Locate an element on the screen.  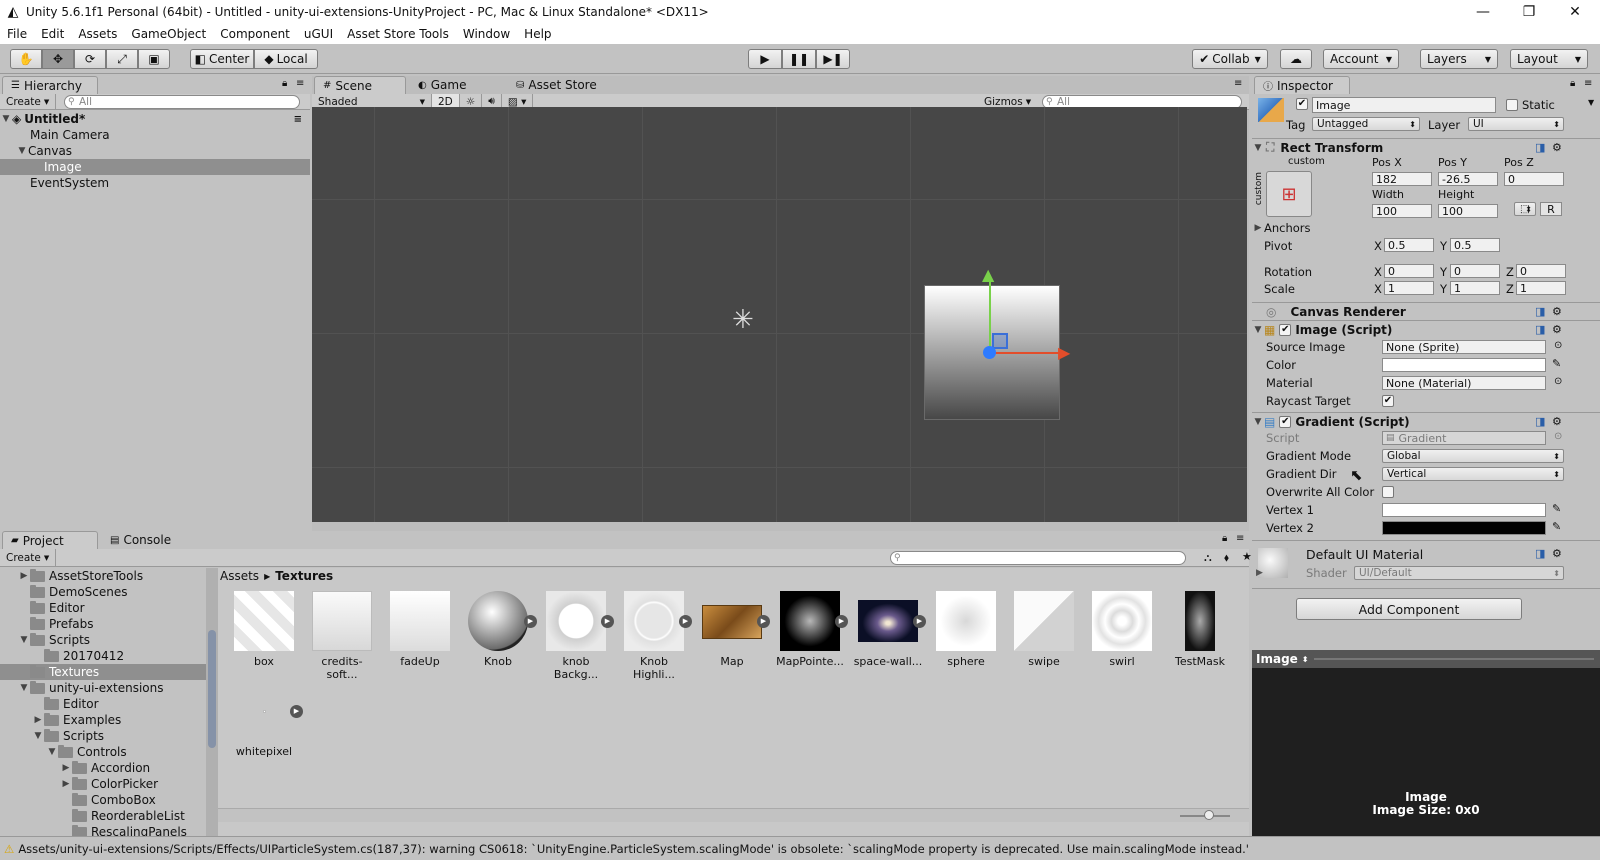
height-field: 100 is located at coordinates (1468, 211).